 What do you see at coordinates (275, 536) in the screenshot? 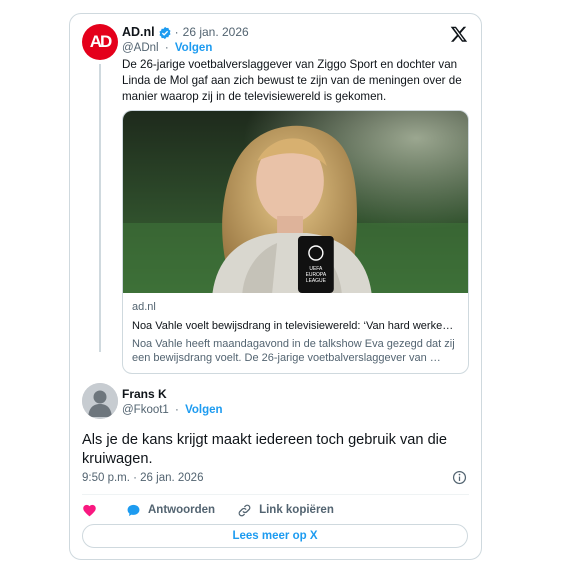
I see `read-more-button: Lees meer op X` at bounding box center [275, 536].